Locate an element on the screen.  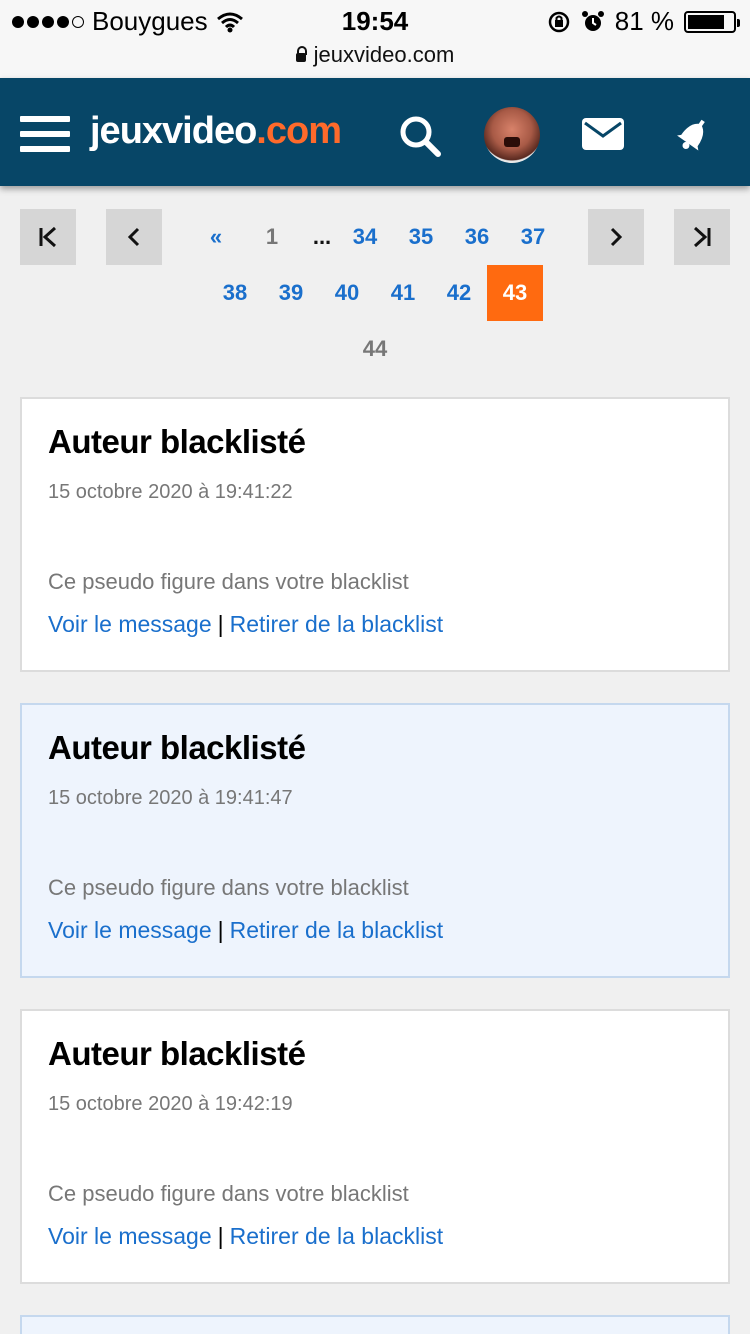
address-bar: jeuxvideo.com is located at coordinates (375, 55).